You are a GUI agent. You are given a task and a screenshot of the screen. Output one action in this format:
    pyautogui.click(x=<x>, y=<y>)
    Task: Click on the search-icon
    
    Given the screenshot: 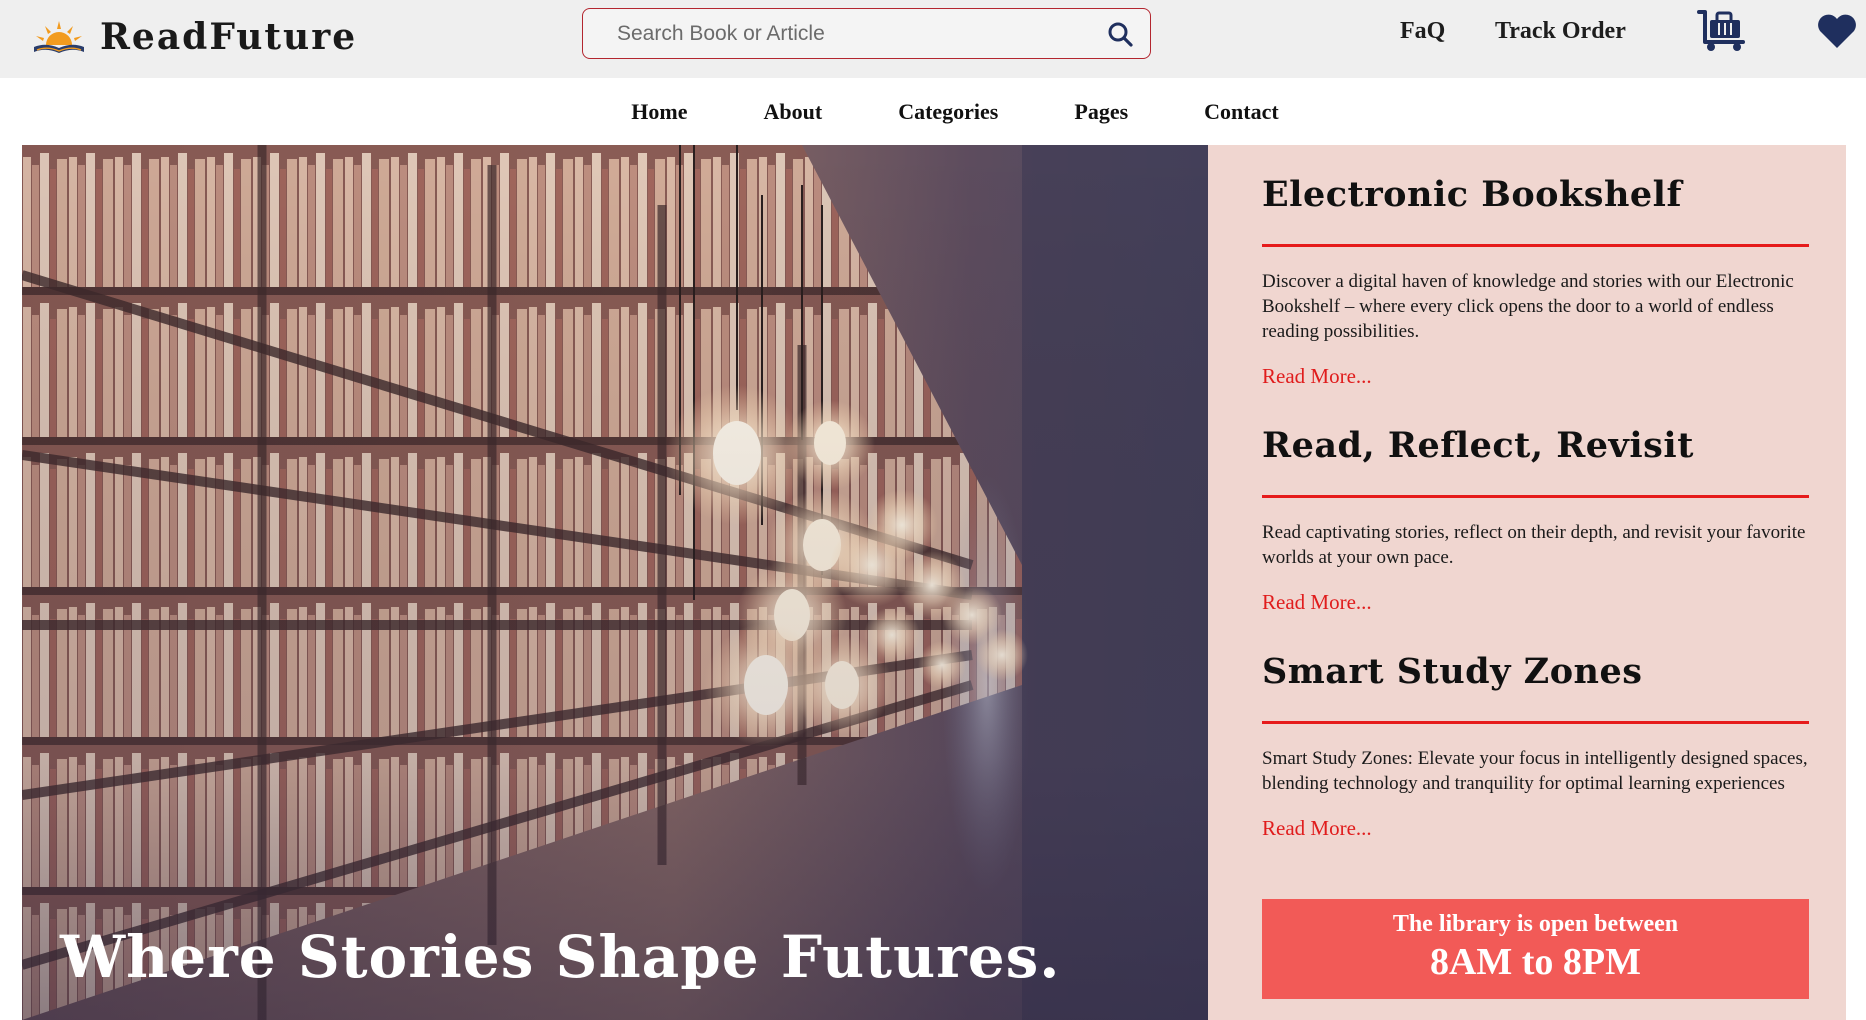 What is the action you would take?
    pyautogui.click(x=1120, y=34)
    